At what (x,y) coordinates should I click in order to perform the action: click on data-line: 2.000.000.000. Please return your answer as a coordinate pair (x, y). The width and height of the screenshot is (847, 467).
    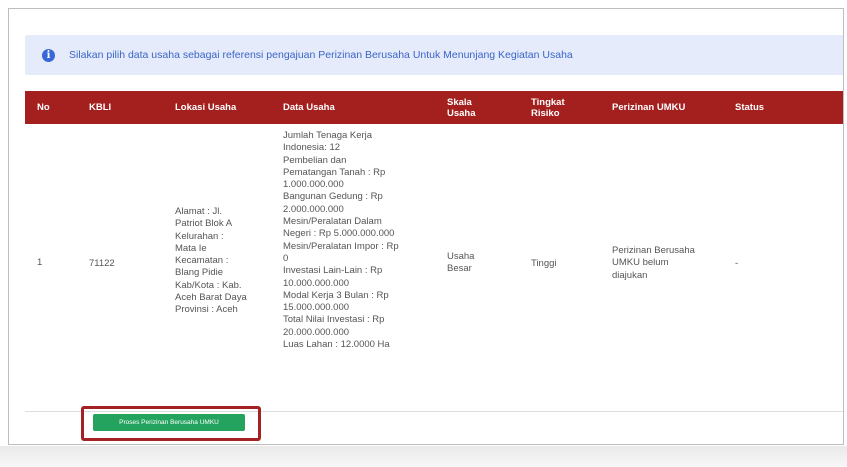
    Looking at the image, I should click on (313, 209).